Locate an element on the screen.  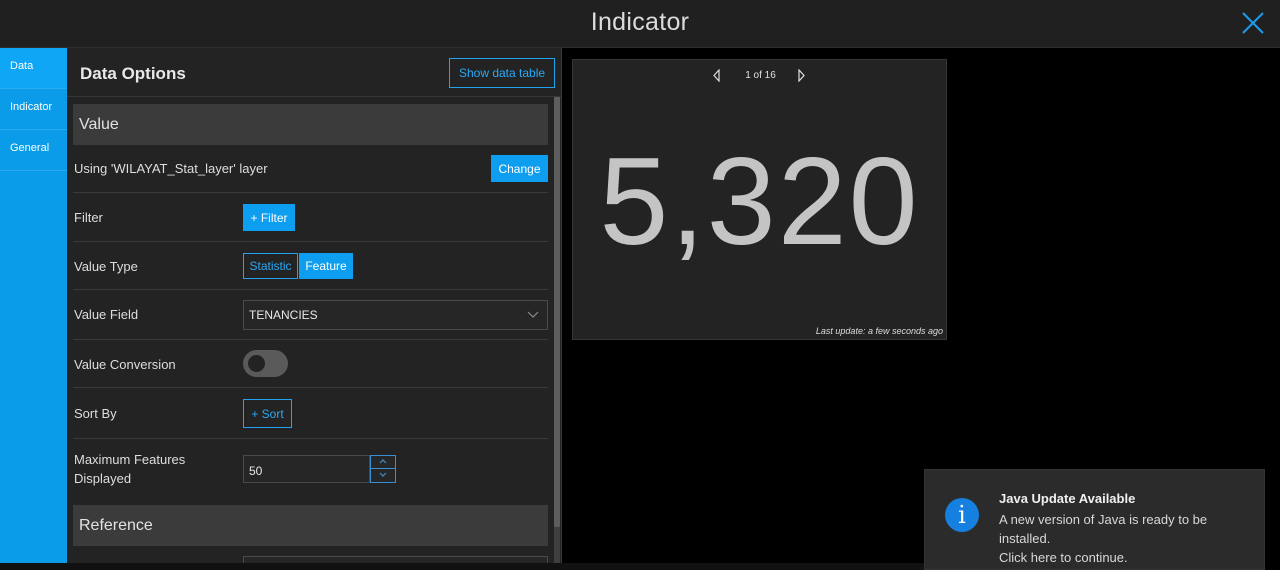
value-type-feature-button: Feature is located at coordinates (326, 266).